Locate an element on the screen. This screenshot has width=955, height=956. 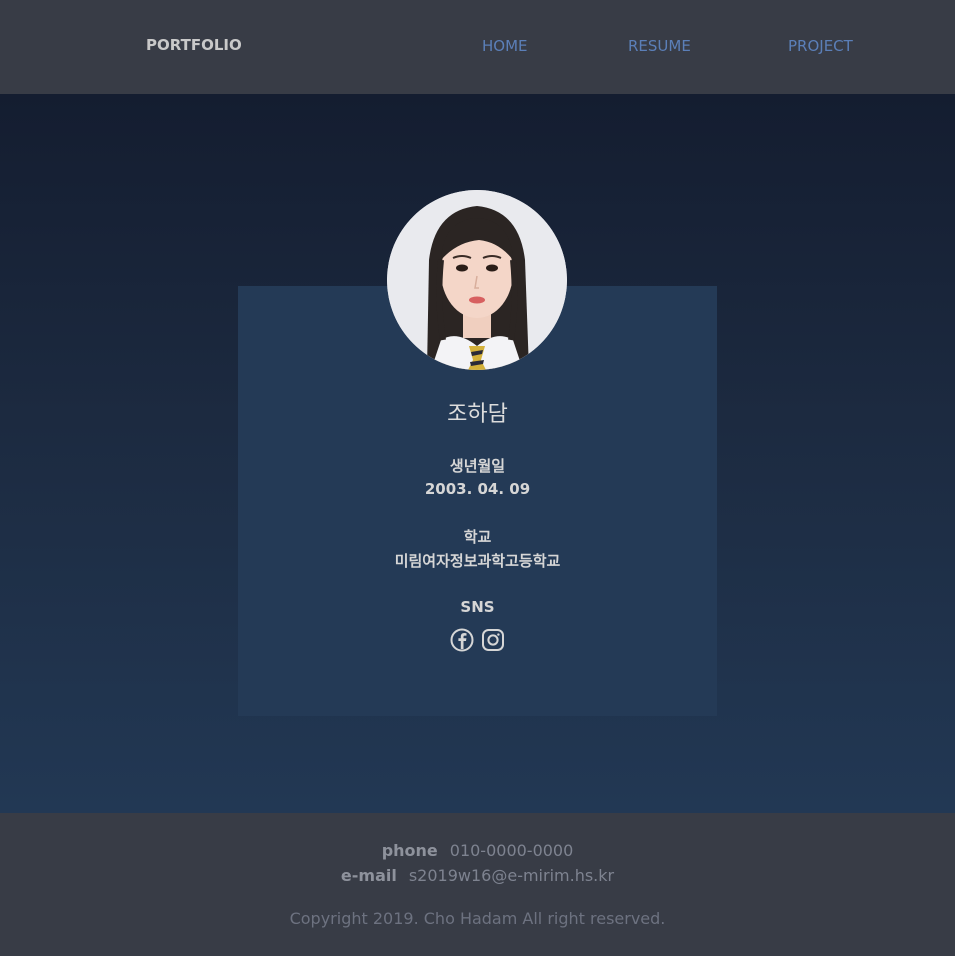
profile-photo is located at coordinates (477, 280).